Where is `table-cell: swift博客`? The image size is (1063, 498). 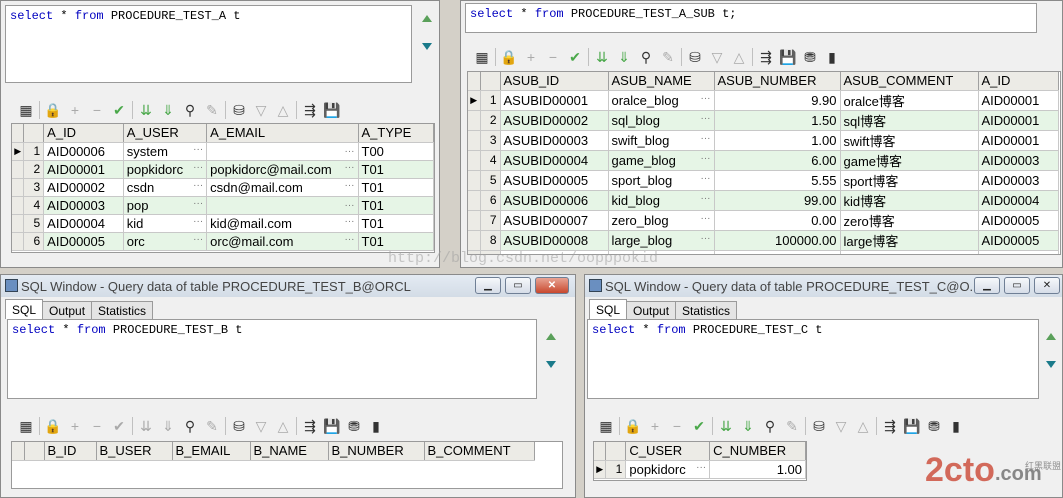
table-cell: swift博客 is located at coordinates (909, 140).